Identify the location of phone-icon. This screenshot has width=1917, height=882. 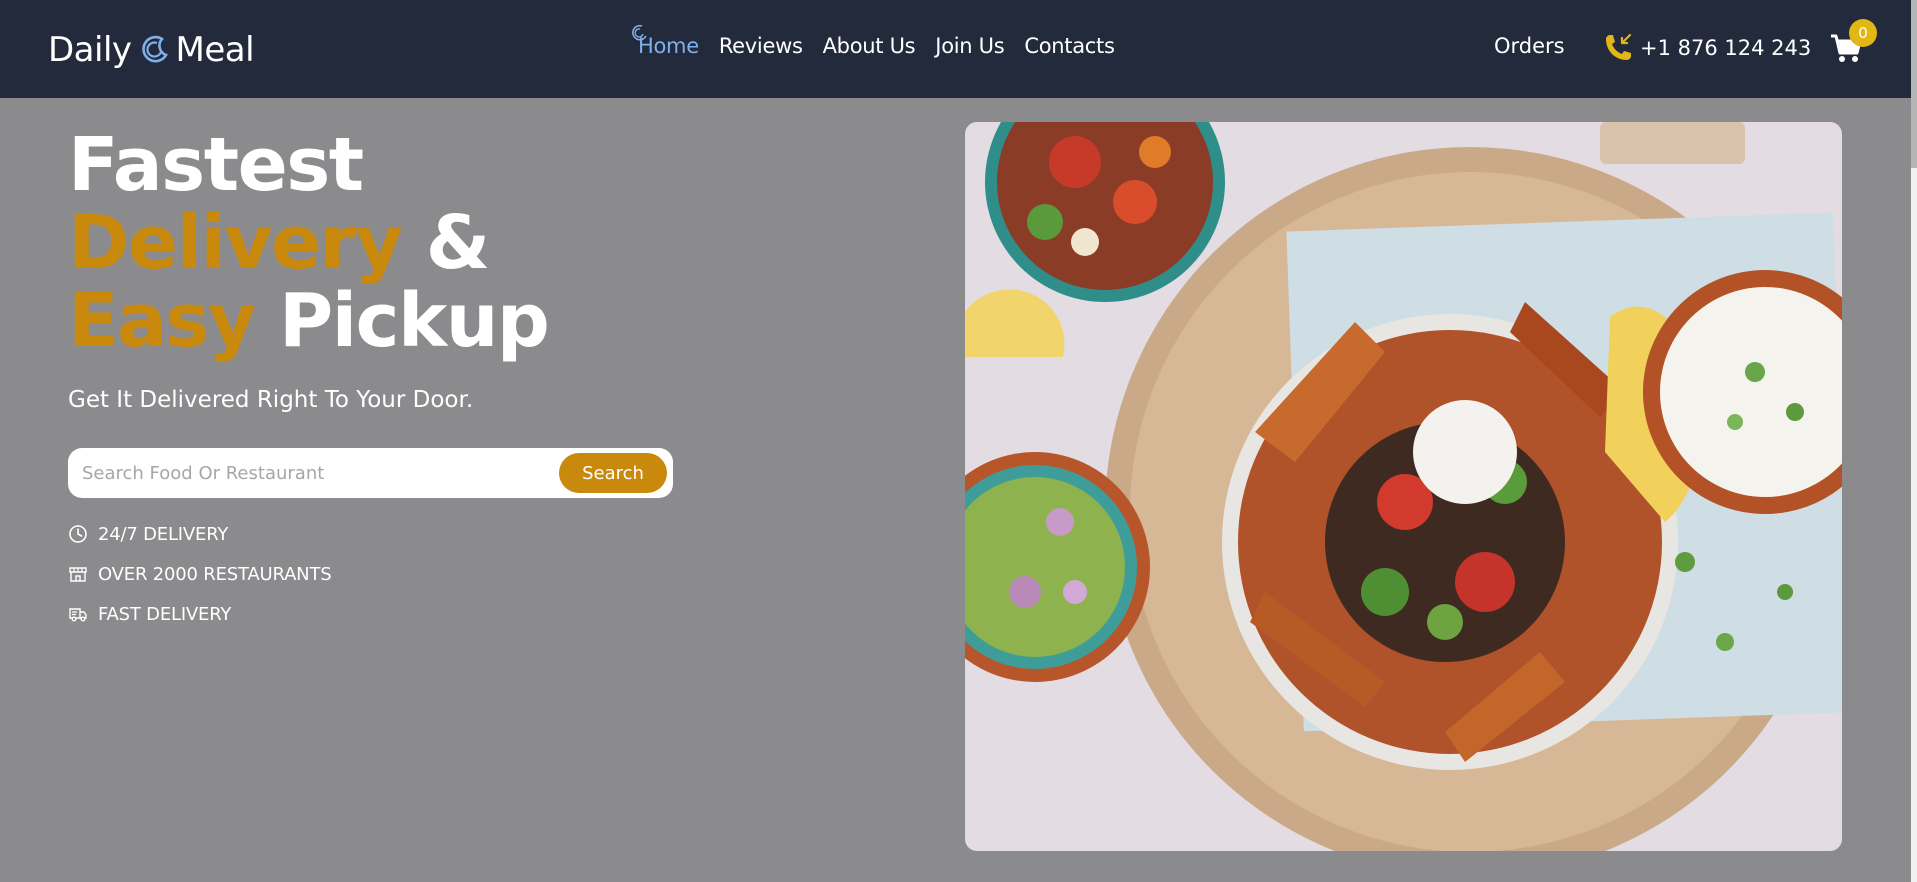
(1619, 46).